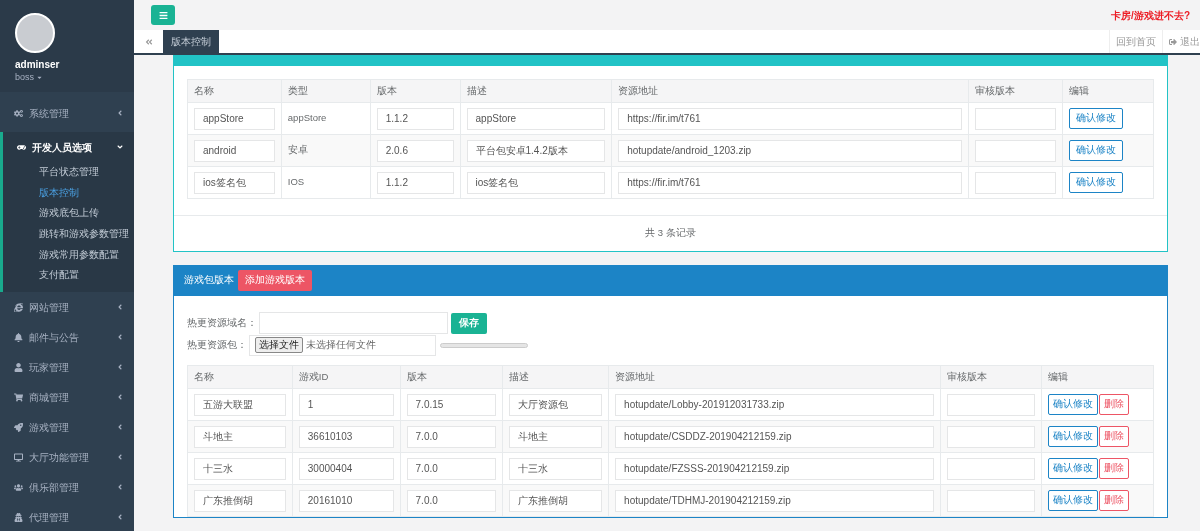  What do you see at coordinates (18, 427) in the screenshot?
I see `rocket-icon` at bounding box center [18, 427].